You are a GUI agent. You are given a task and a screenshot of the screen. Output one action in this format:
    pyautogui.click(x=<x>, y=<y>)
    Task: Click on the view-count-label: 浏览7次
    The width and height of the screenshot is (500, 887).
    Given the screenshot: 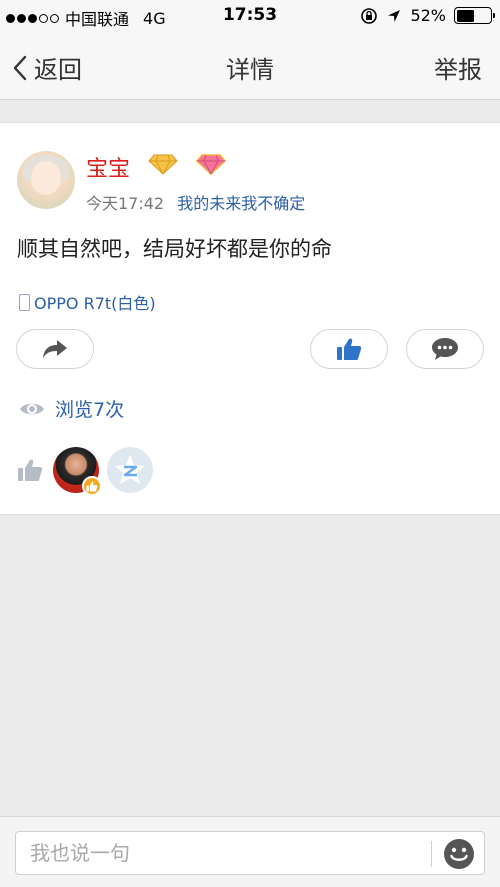 What is the action you would take?
    pyautogui.click(x=90, y=410)
    